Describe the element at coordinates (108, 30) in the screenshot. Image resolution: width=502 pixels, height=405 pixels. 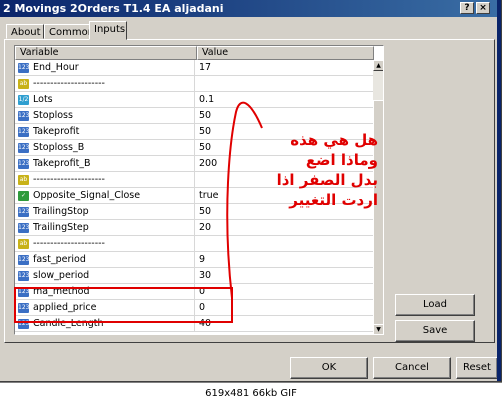
I see `tab-inputs: Inputs` at that location.